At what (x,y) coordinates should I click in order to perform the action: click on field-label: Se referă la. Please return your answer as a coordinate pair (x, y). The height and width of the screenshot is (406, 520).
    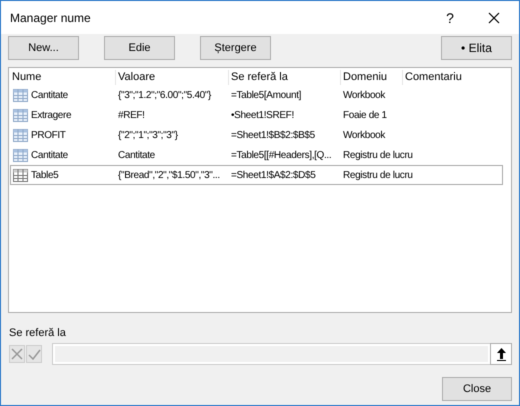
    Looking at the image, I should click on (38, 333).